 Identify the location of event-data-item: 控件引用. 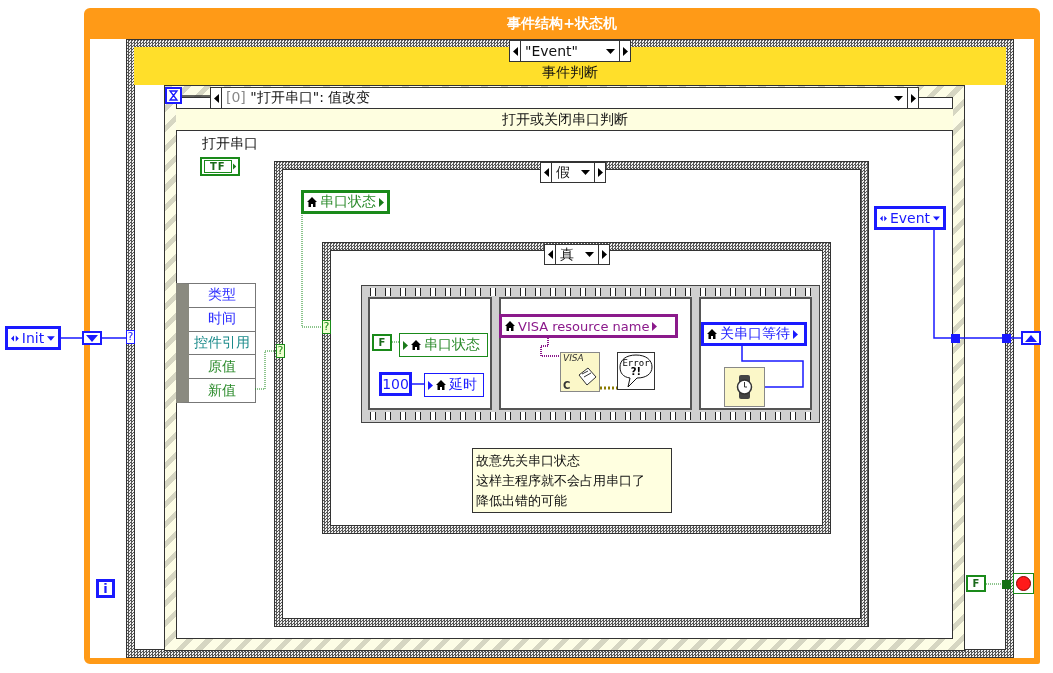
(222, 343).